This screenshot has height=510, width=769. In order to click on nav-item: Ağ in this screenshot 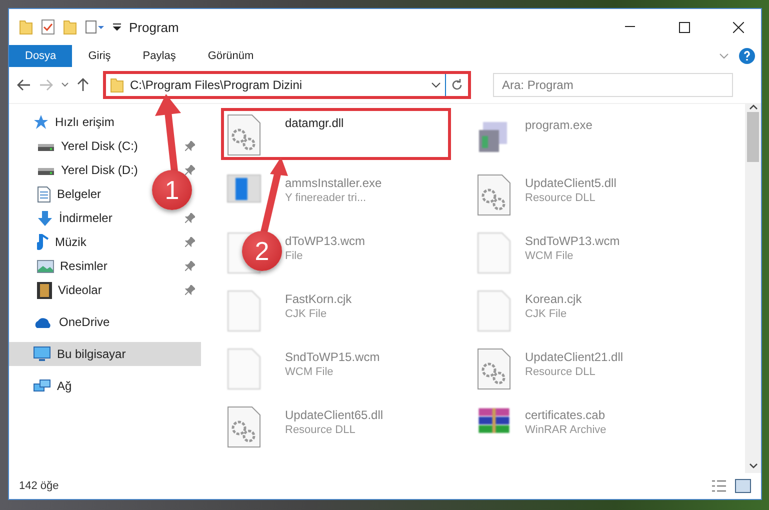, I will do `click(43, 386)`.